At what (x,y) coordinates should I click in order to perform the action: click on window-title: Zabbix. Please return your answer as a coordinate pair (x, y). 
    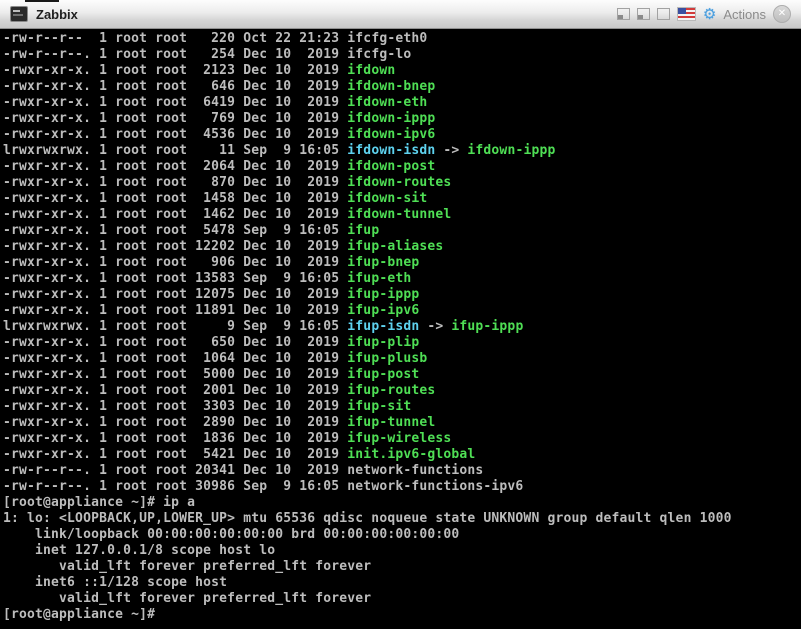
    Looking at the image, I should click on (57, 14).